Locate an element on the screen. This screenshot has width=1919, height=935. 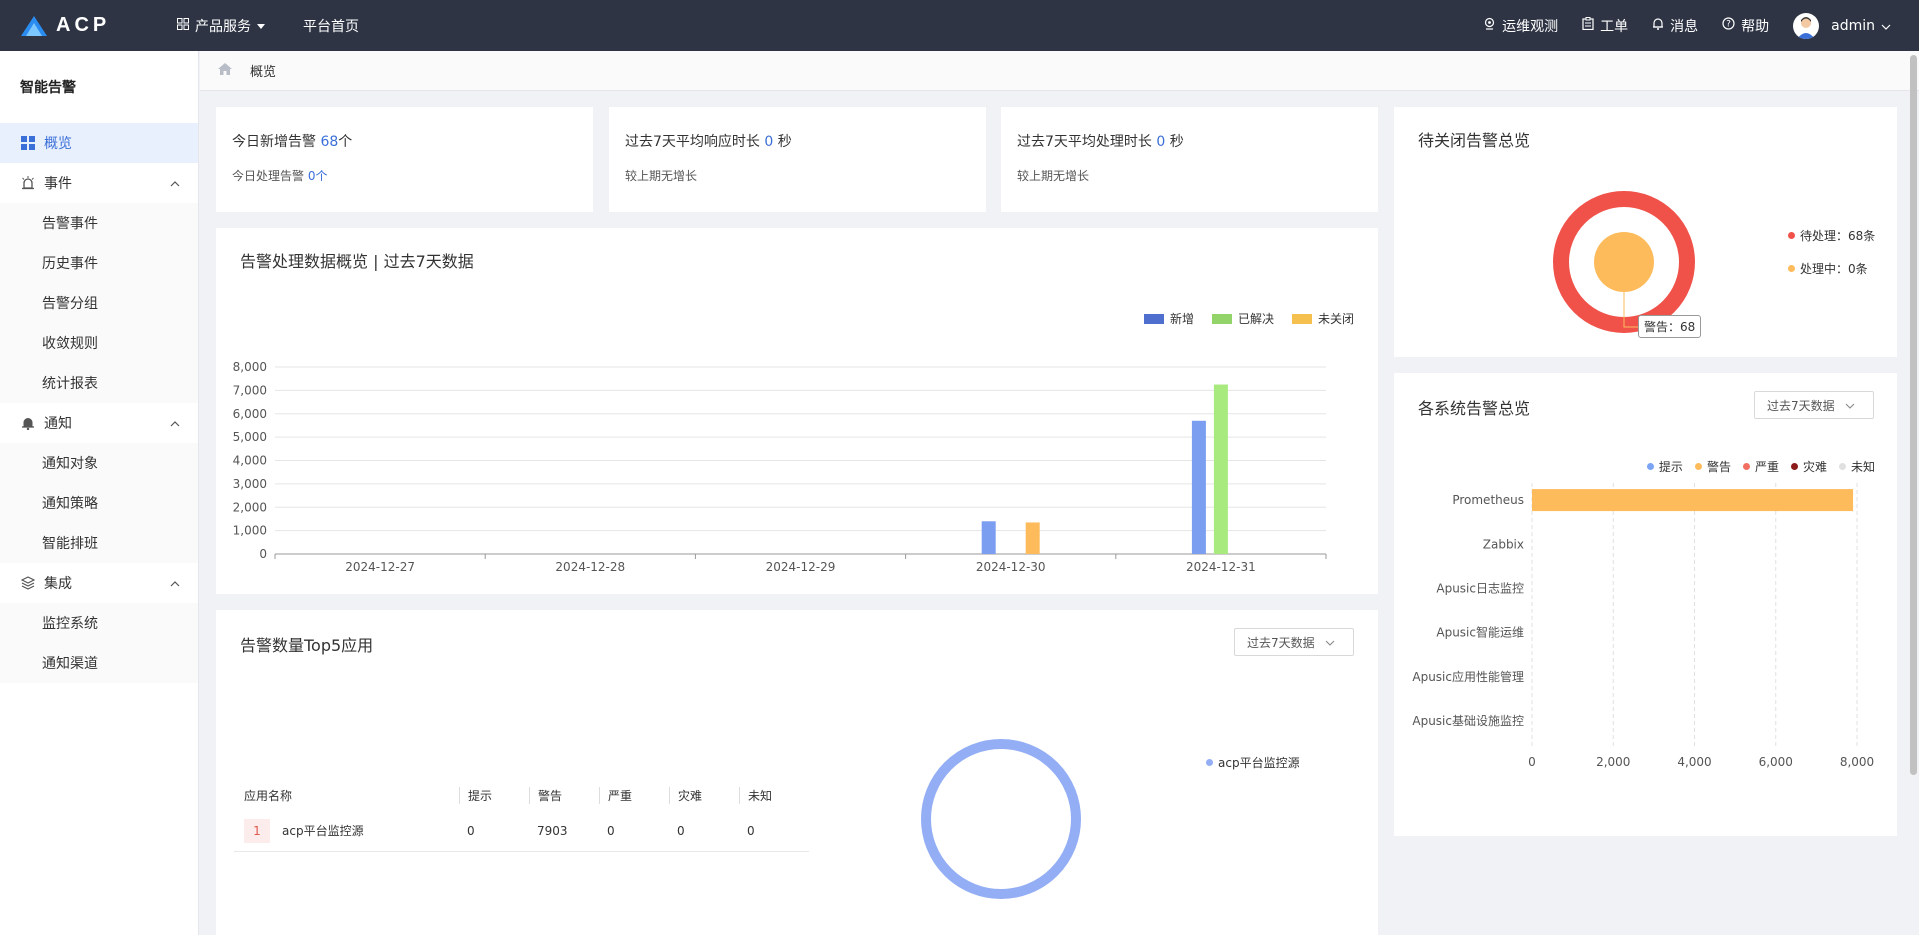
sidebar-item-notify-targets: 通知对象 is located at coordinates (99, 463).